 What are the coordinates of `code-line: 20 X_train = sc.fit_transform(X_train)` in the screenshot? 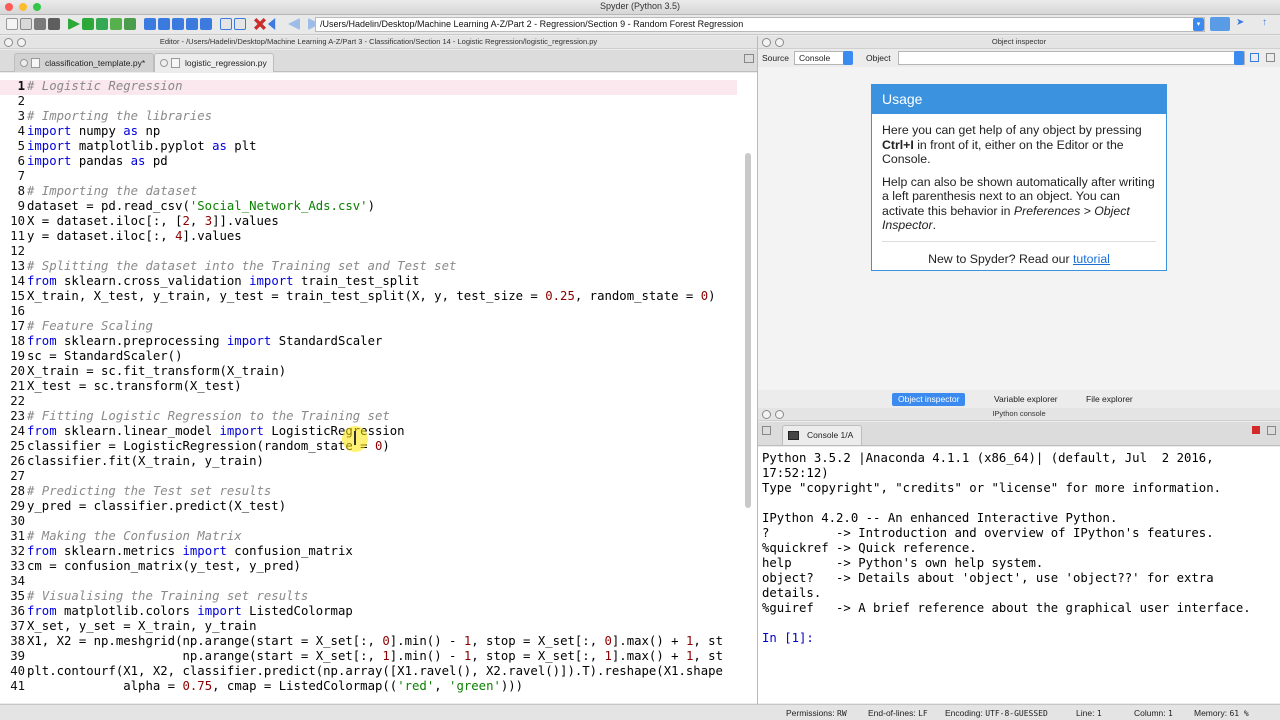 It's located at (368, 371).